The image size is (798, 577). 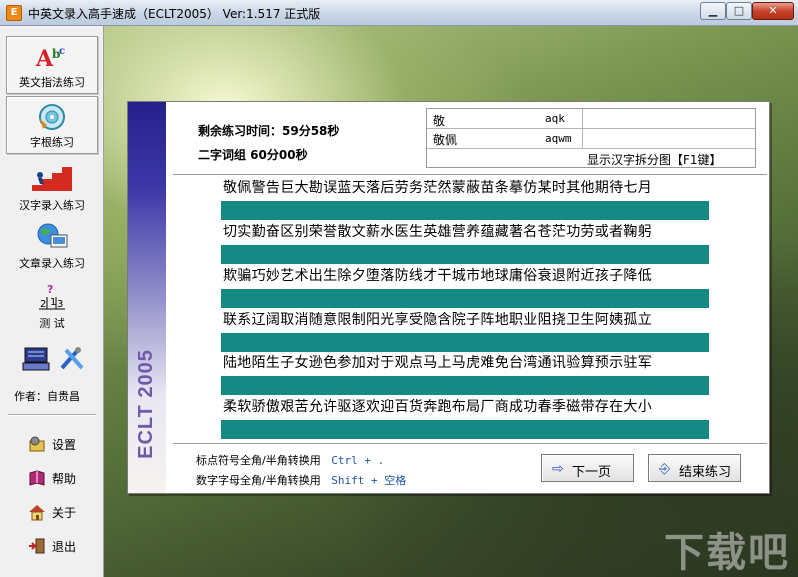 I want to click on svg-text: c, so click(x=62, y=51).